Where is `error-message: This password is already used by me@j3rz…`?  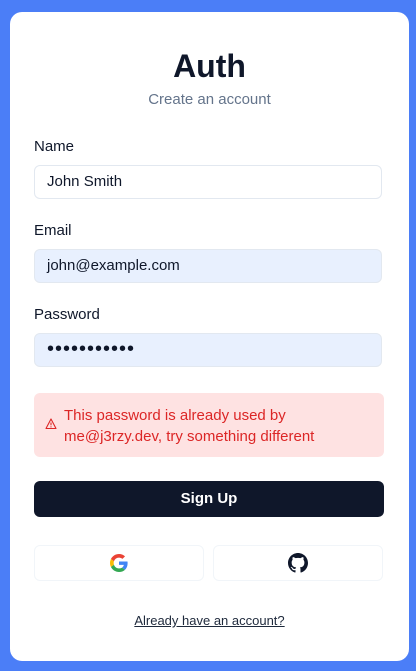
error-message: This password is already used by me@j3rz… is located at coordinates (189, 426).